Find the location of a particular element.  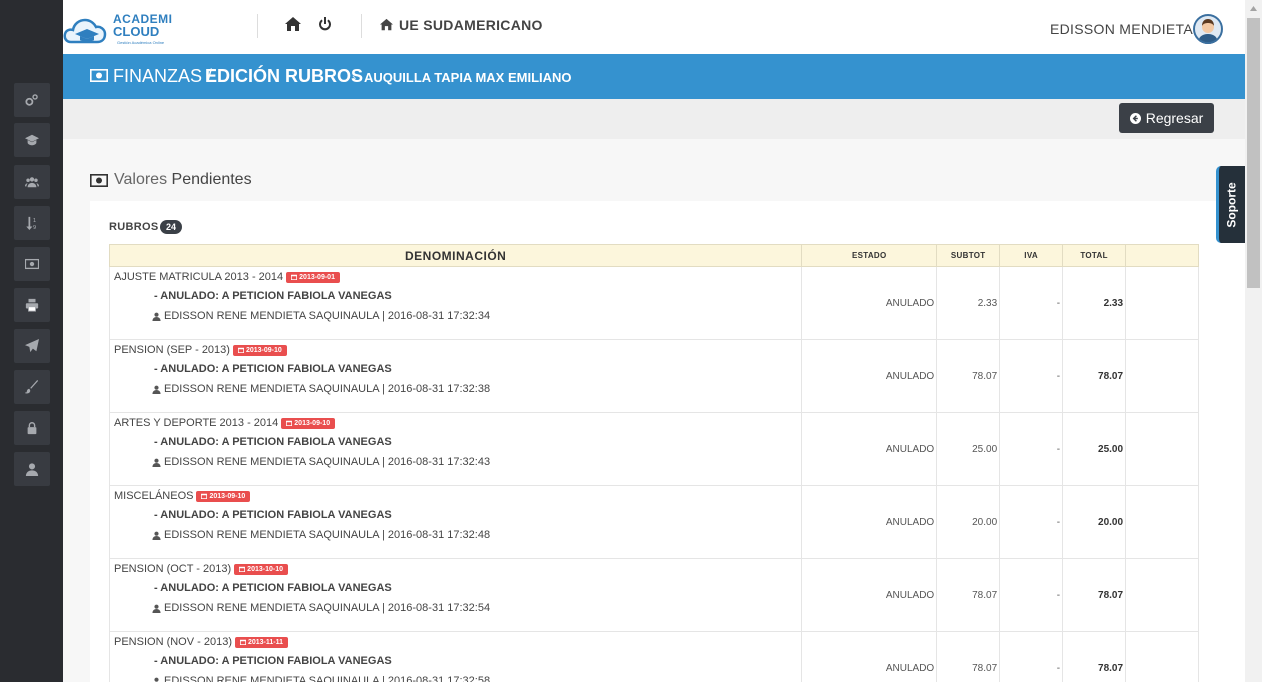

send-icon is located at coordinates (32, 346).